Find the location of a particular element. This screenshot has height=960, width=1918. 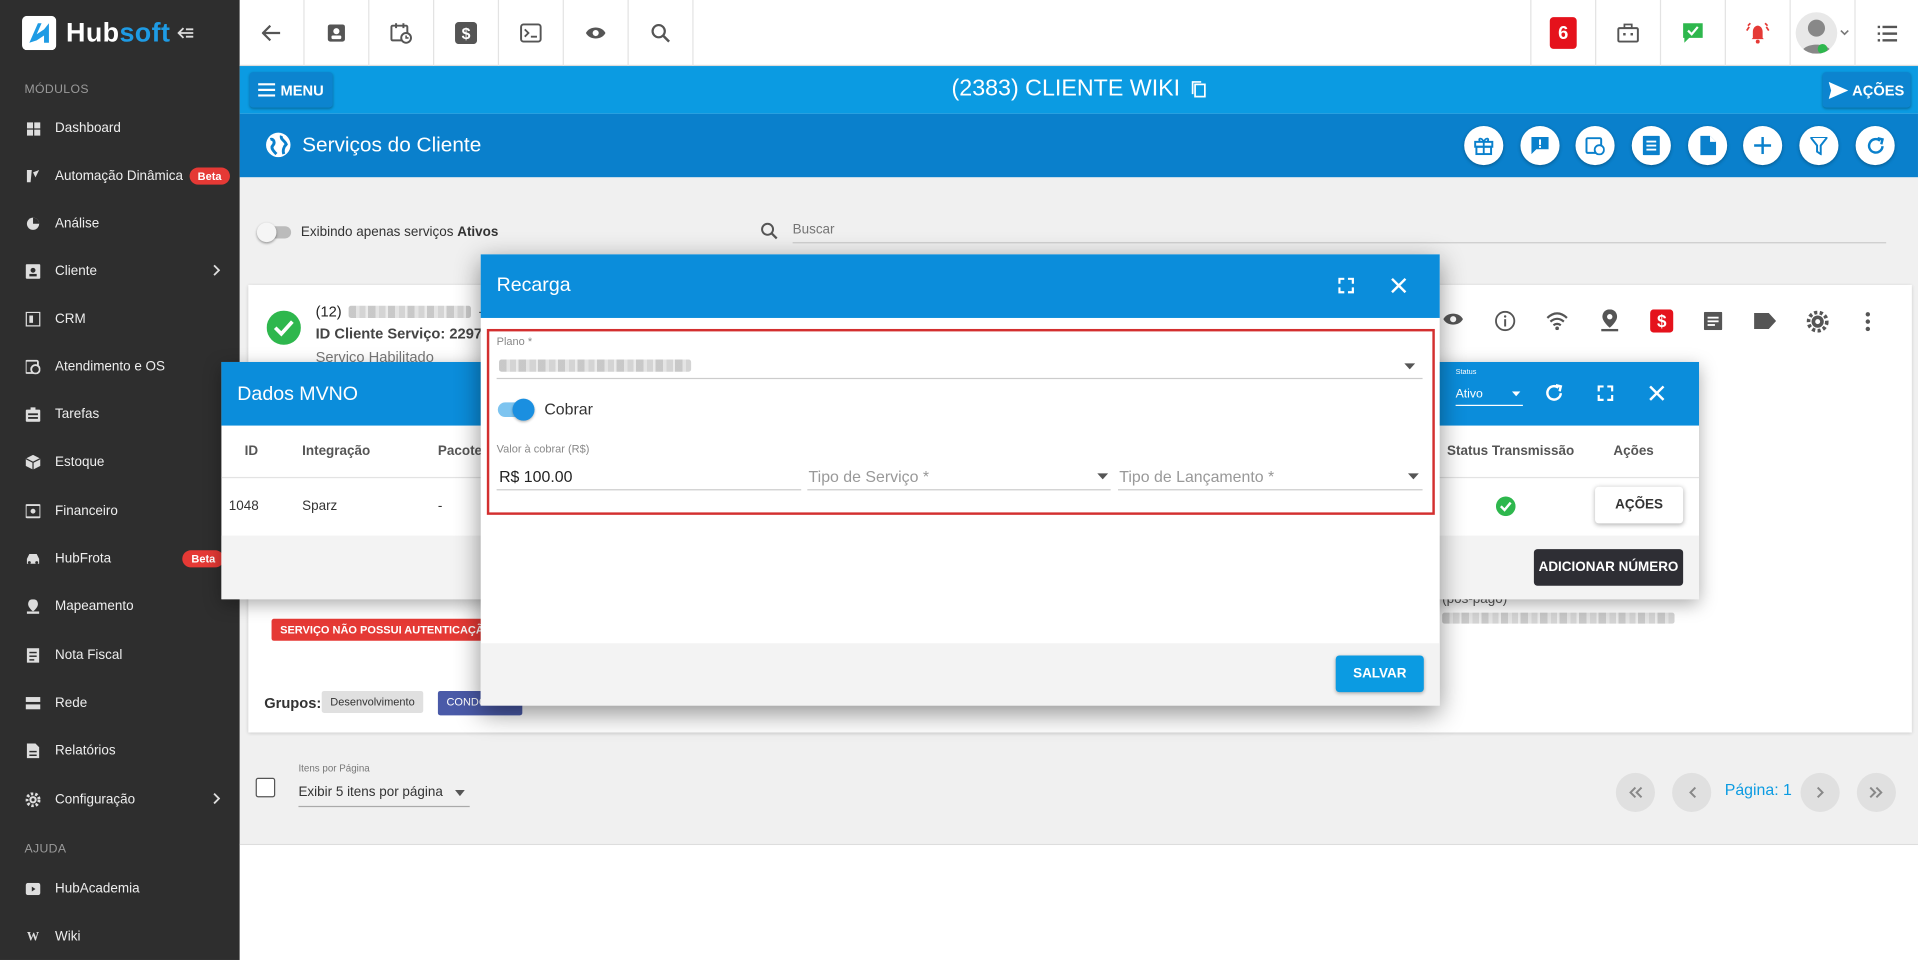

next-page-button is located at coordinates (1820, 792).